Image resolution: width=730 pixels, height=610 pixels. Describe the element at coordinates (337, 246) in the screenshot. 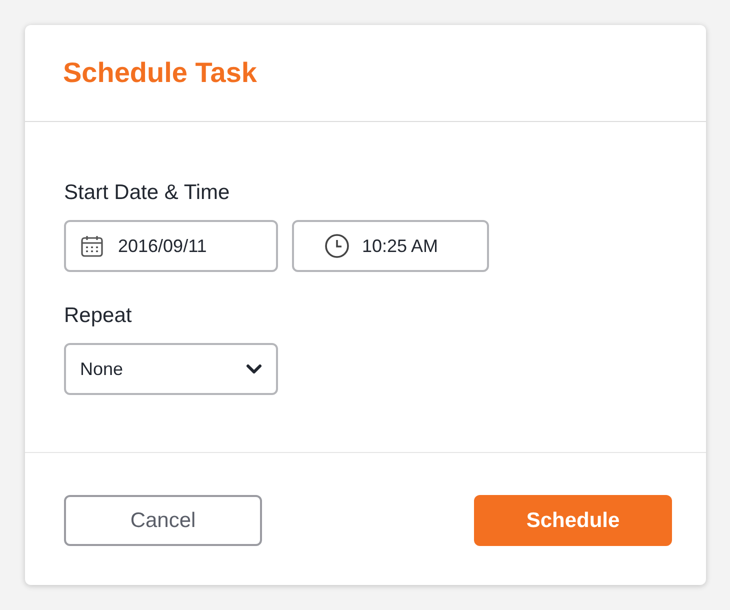

I see `clock-icon` at that location.